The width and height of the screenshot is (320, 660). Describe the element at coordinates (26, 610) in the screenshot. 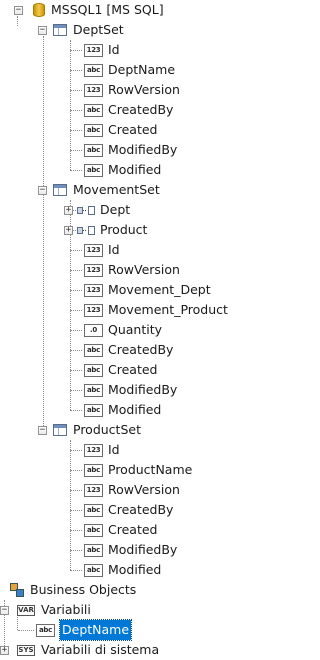

I see `variables-icon: VAR` at that location.